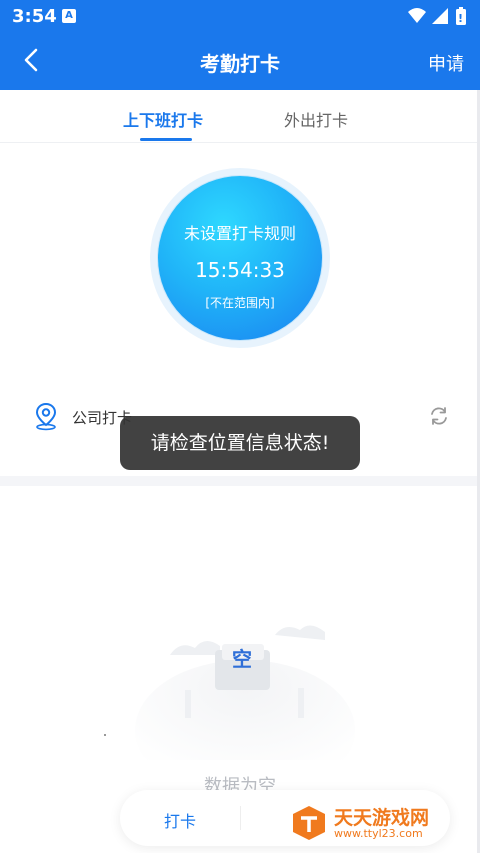 The image size is (480, 853). I want to click on location-pin-icon, so click(46, 416).